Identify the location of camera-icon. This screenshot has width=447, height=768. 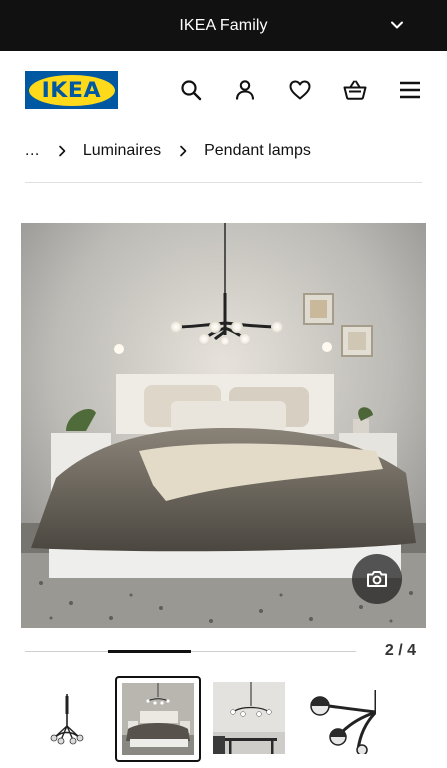
(377, 579).